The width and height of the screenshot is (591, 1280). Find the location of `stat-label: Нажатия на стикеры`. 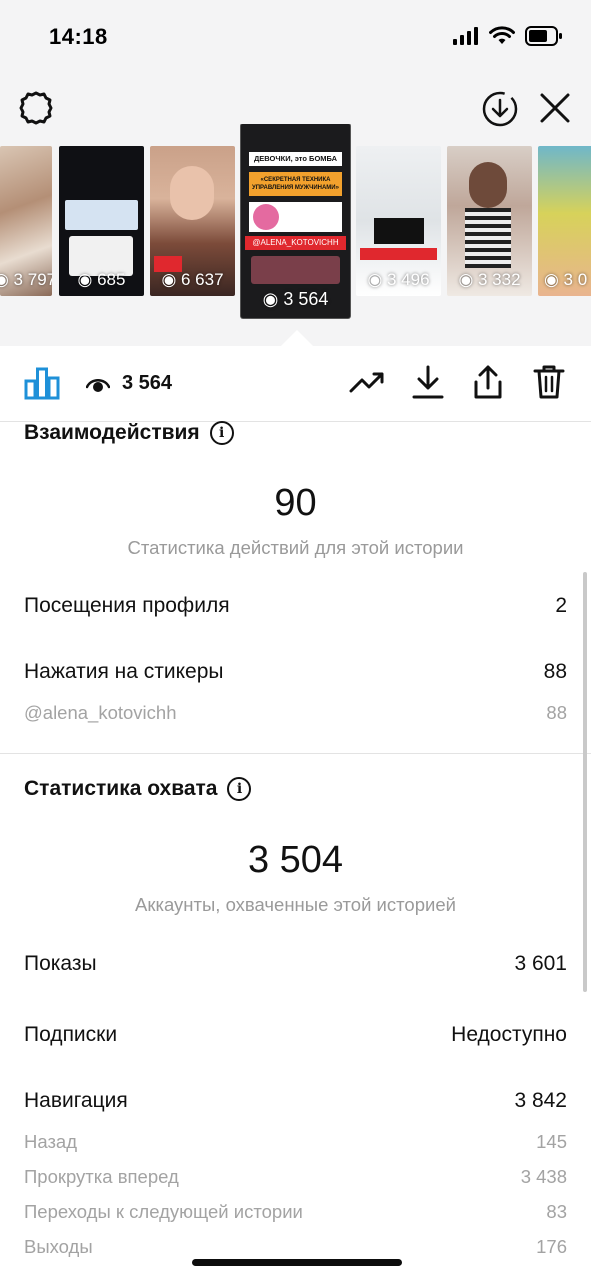

stat-label: Нажатия на стикеры is located at coordinates (124, 671).